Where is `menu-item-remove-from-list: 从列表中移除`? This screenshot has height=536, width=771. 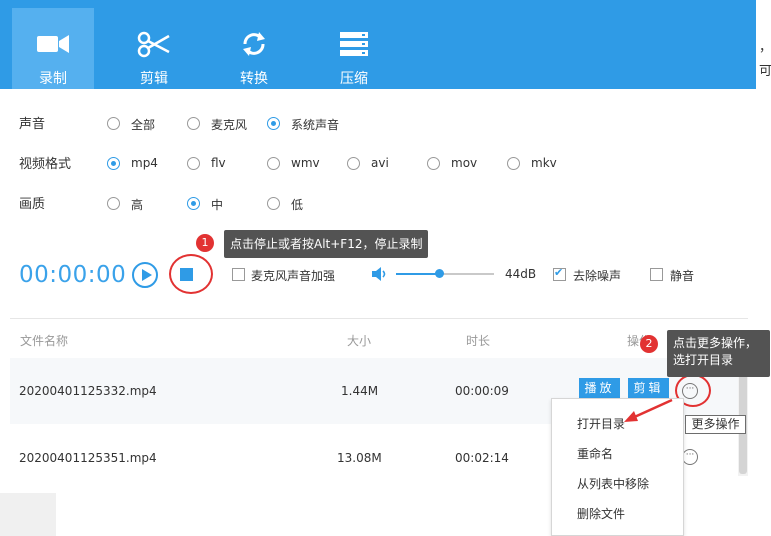 menu-item-remove-from-list: 从列表中移除 is located at coordinates (613, 483).